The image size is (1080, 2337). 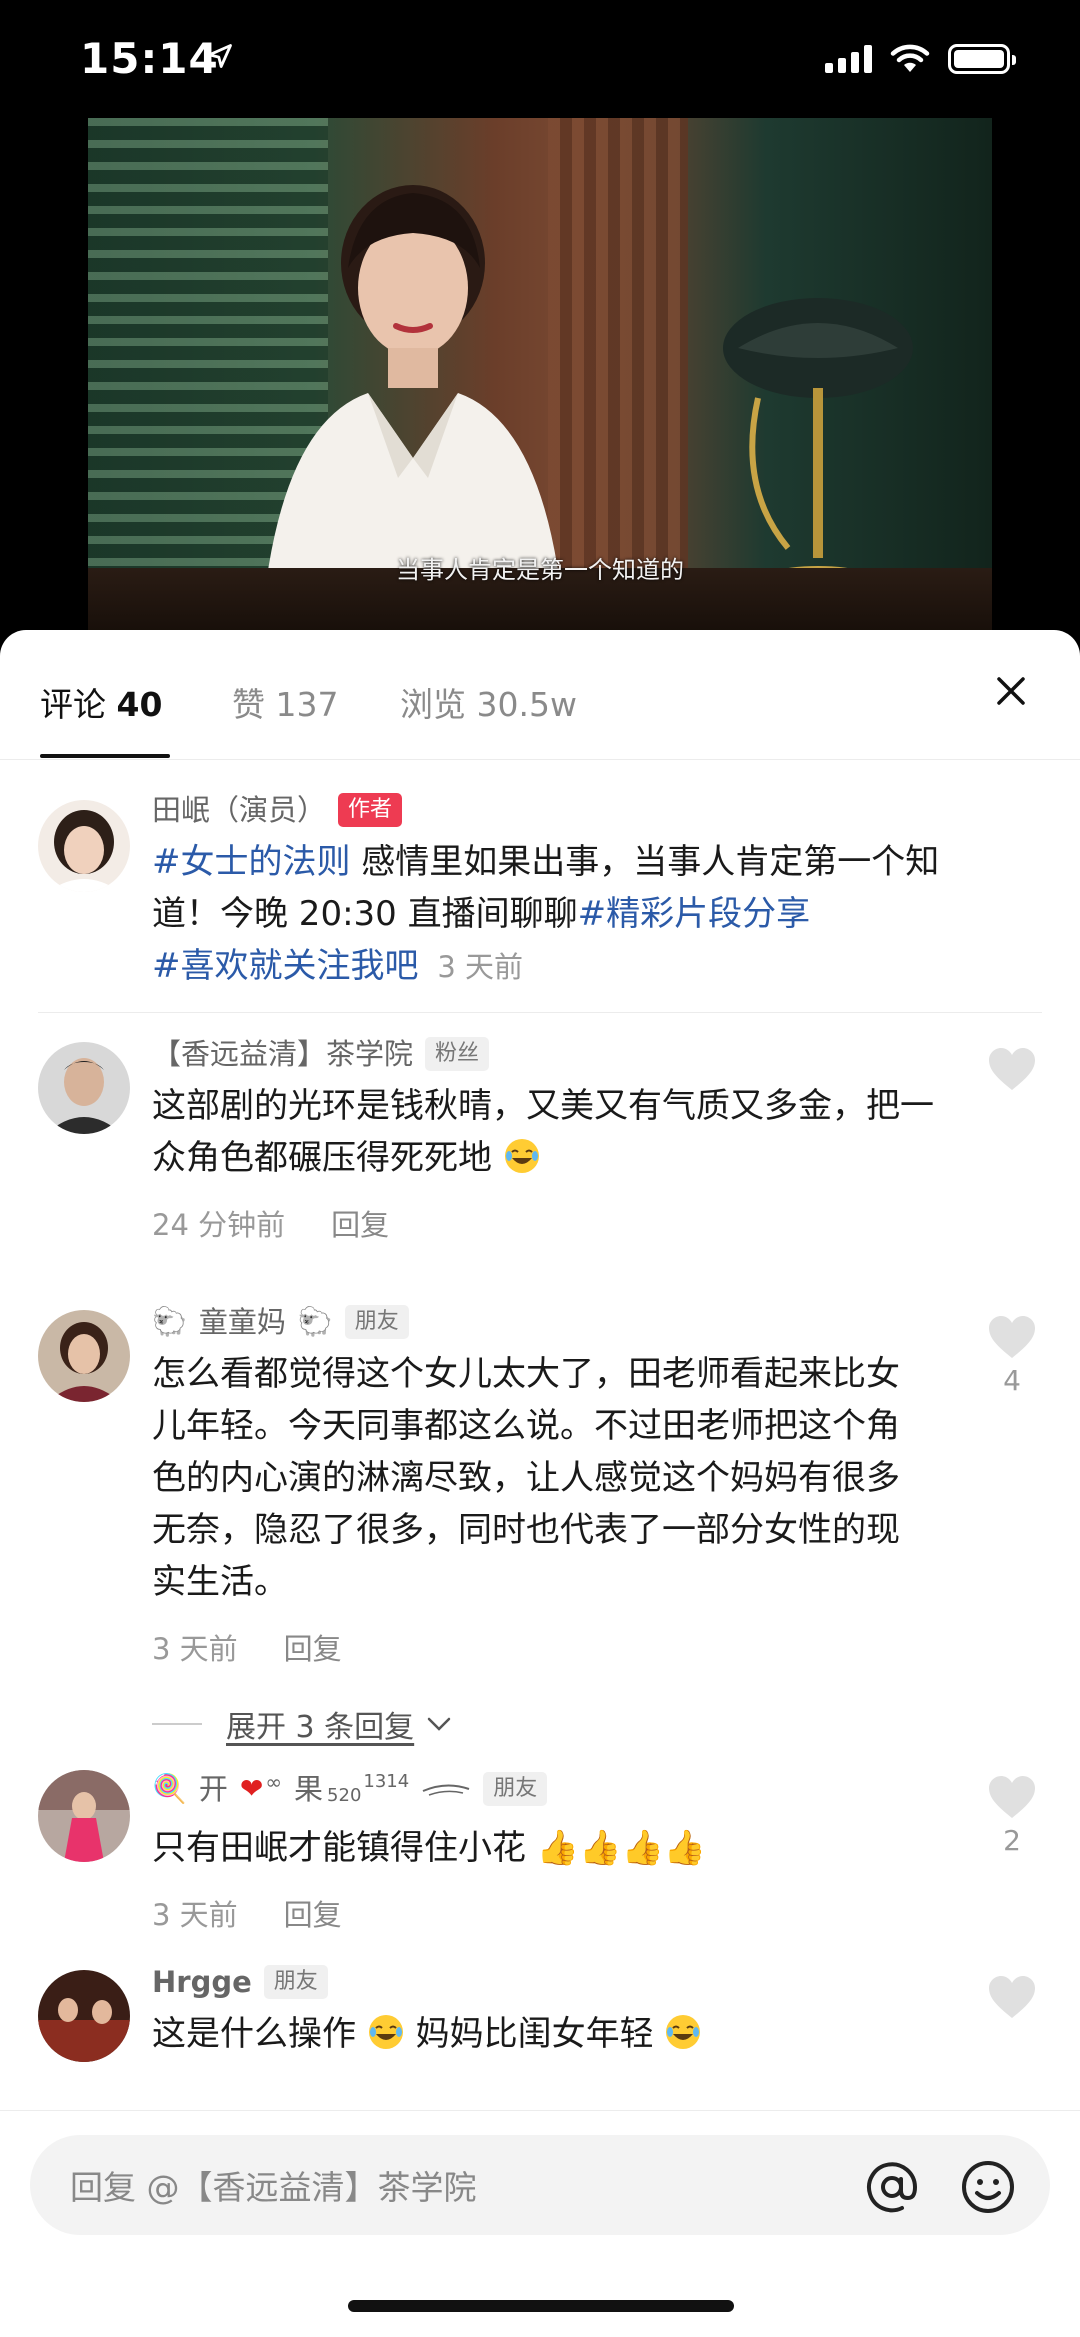 What do you see at coordinates (282, 1054) in the screenshot?
I see `comment-name: 【香远益清】茶学院` at bounding box center [282, 1054].